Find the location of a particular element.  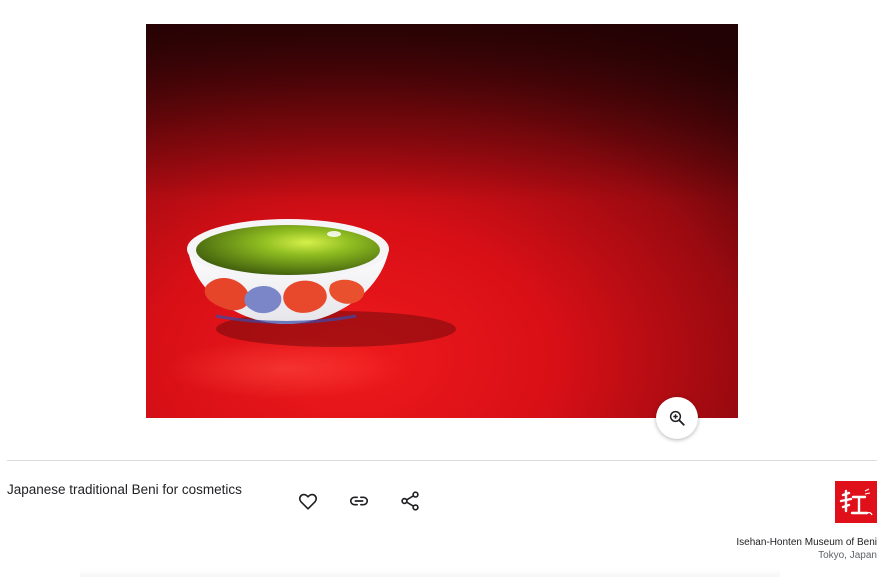

zoom-button is located at coordinates (677, 418).